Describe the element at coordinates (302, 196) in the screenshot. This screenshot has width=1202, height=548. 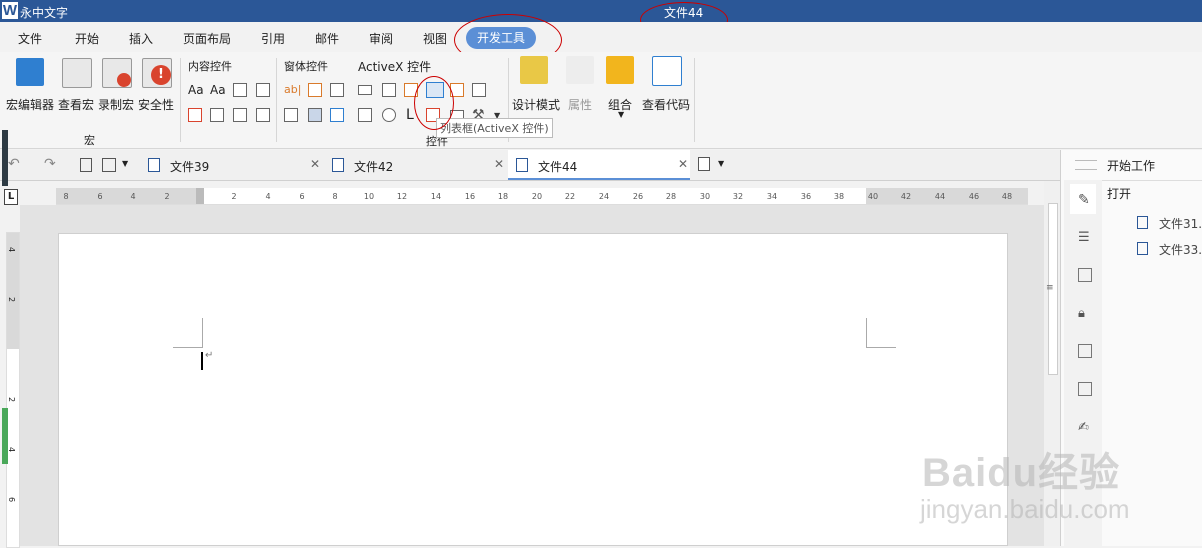
I see `ruler-tick: 6` at that location.